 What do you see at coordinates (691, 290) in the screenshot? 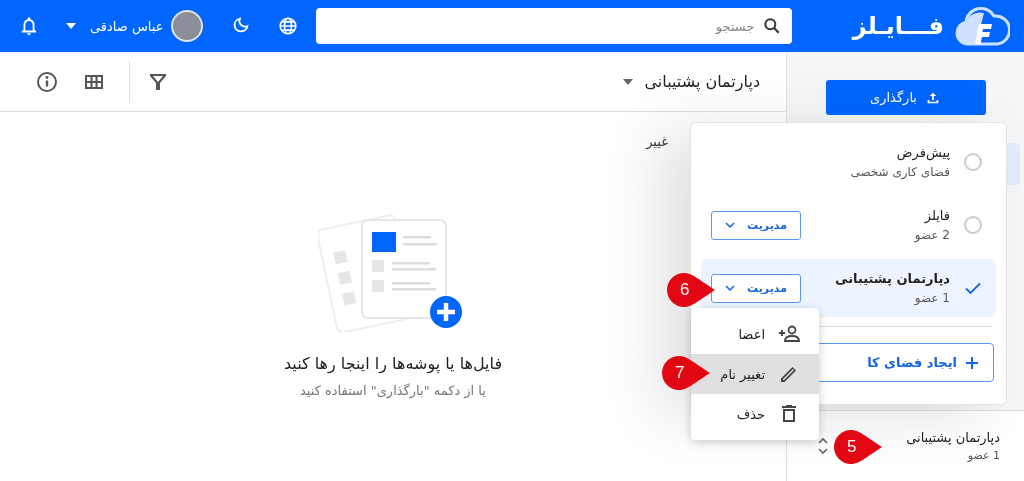
I see `callout-badge: 6` at bounding box center [691, 290].